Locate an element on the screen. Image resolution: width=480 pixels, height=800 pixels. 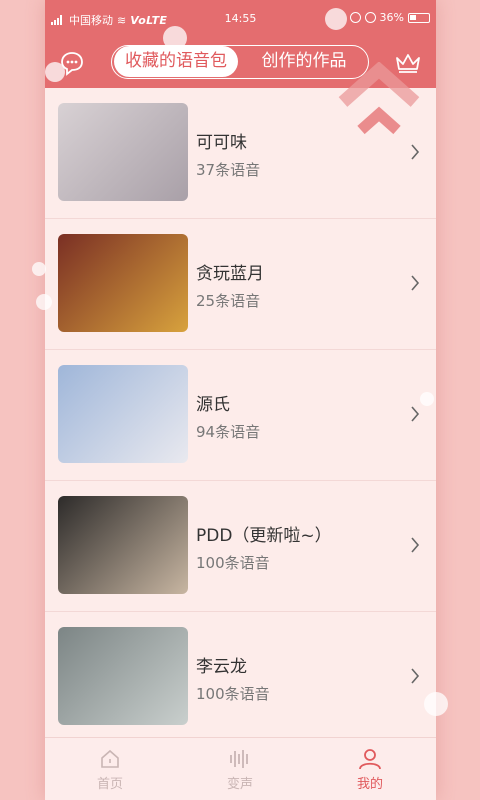
battery-percent: 36% is located at coordinates (391, 17).